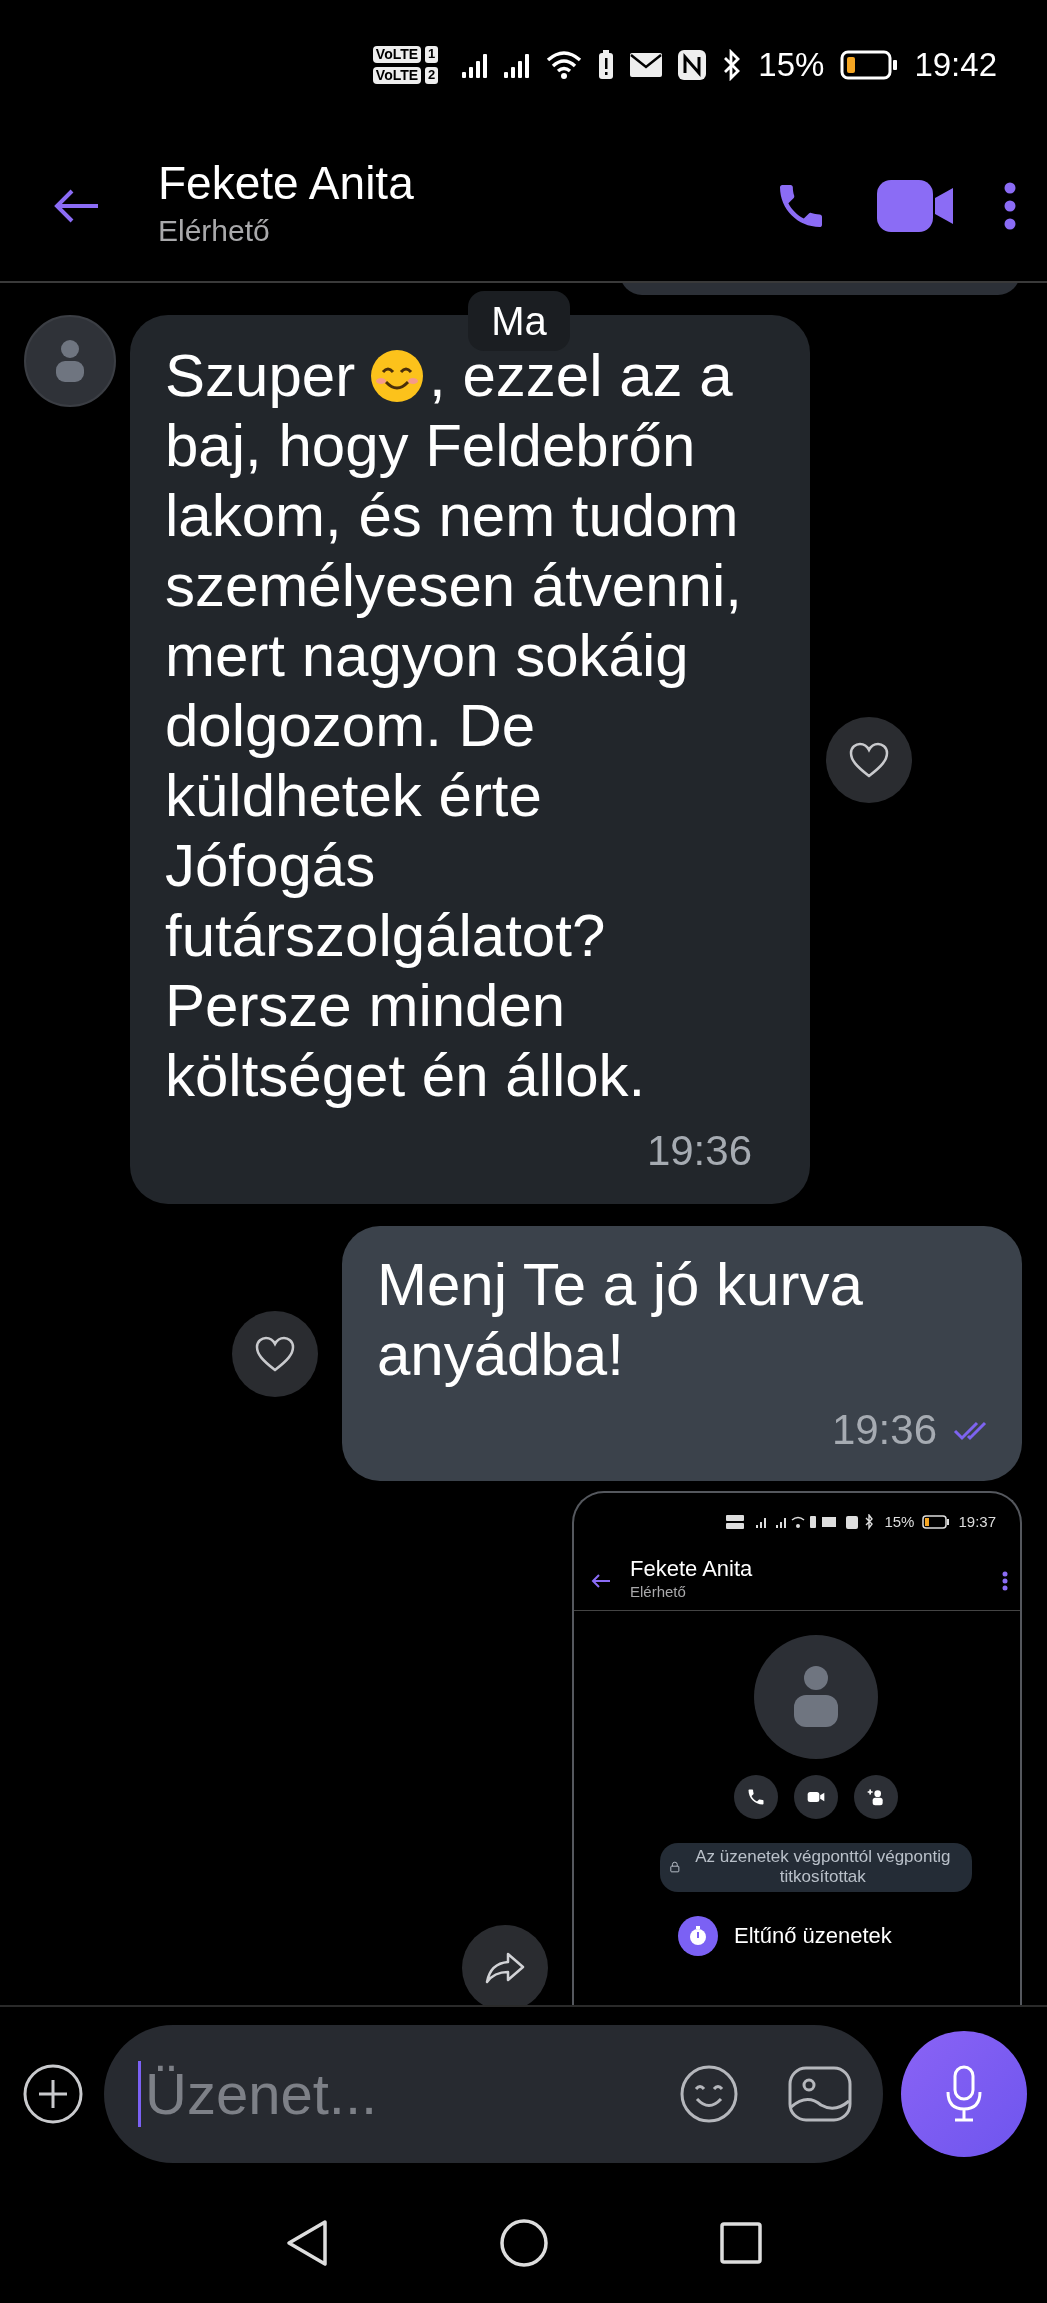 The image size is (1047, 2303). I want to click on message-text: Menj Te a jó kurva anyádba!, so click(620, 1320).